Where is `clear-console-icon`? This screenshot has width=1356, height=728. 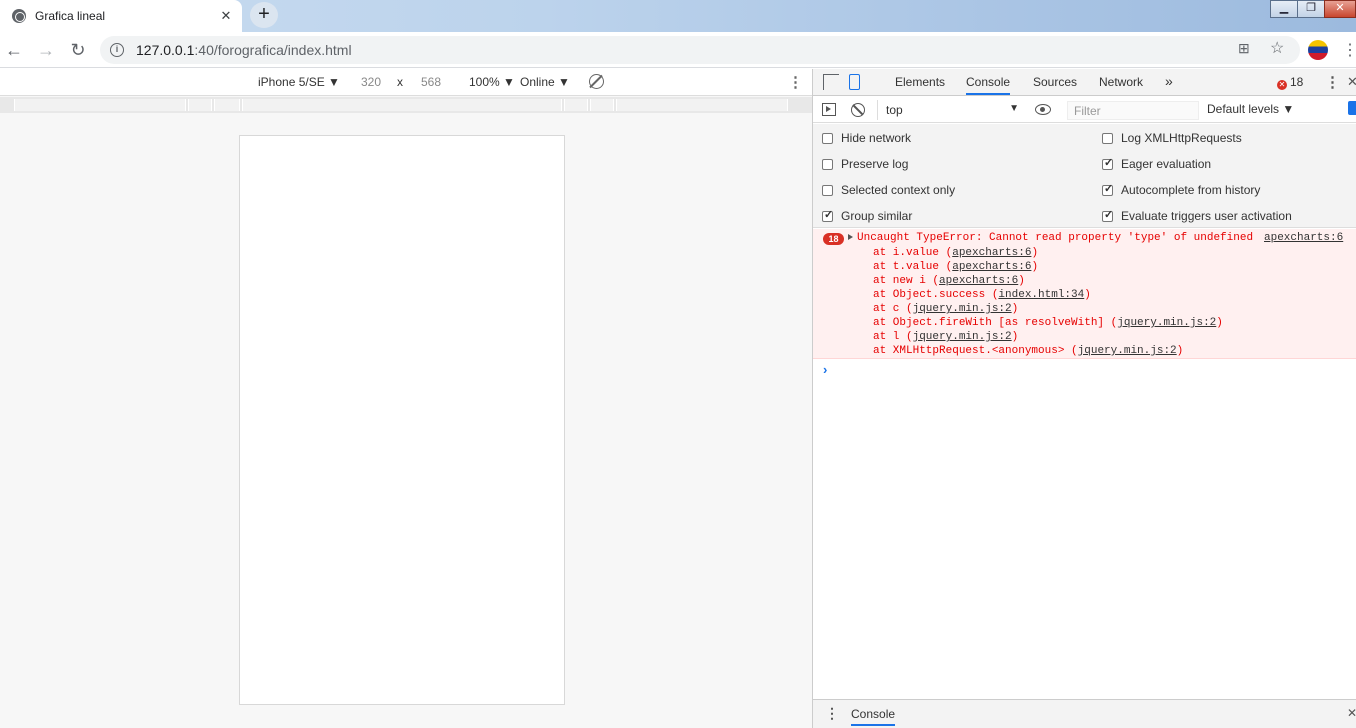
clear-console-icon is located at coordinates (858, 110).